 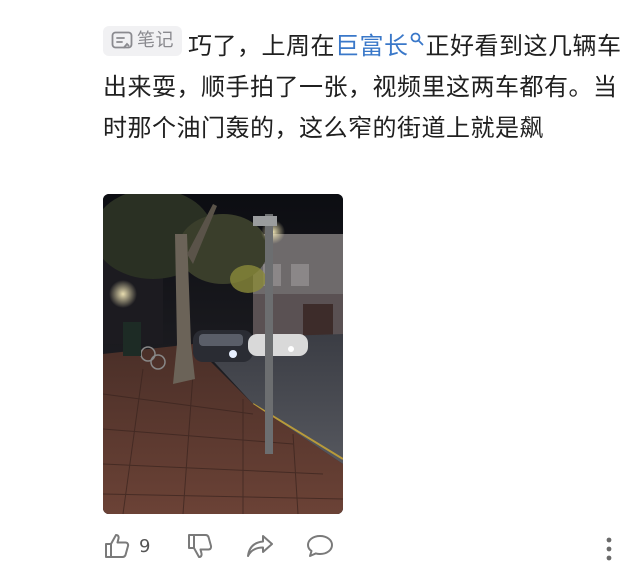 What do you see at coordinates (417, 38) in the screenshot?
I see `search-icon` at bounding box center [417, 38].